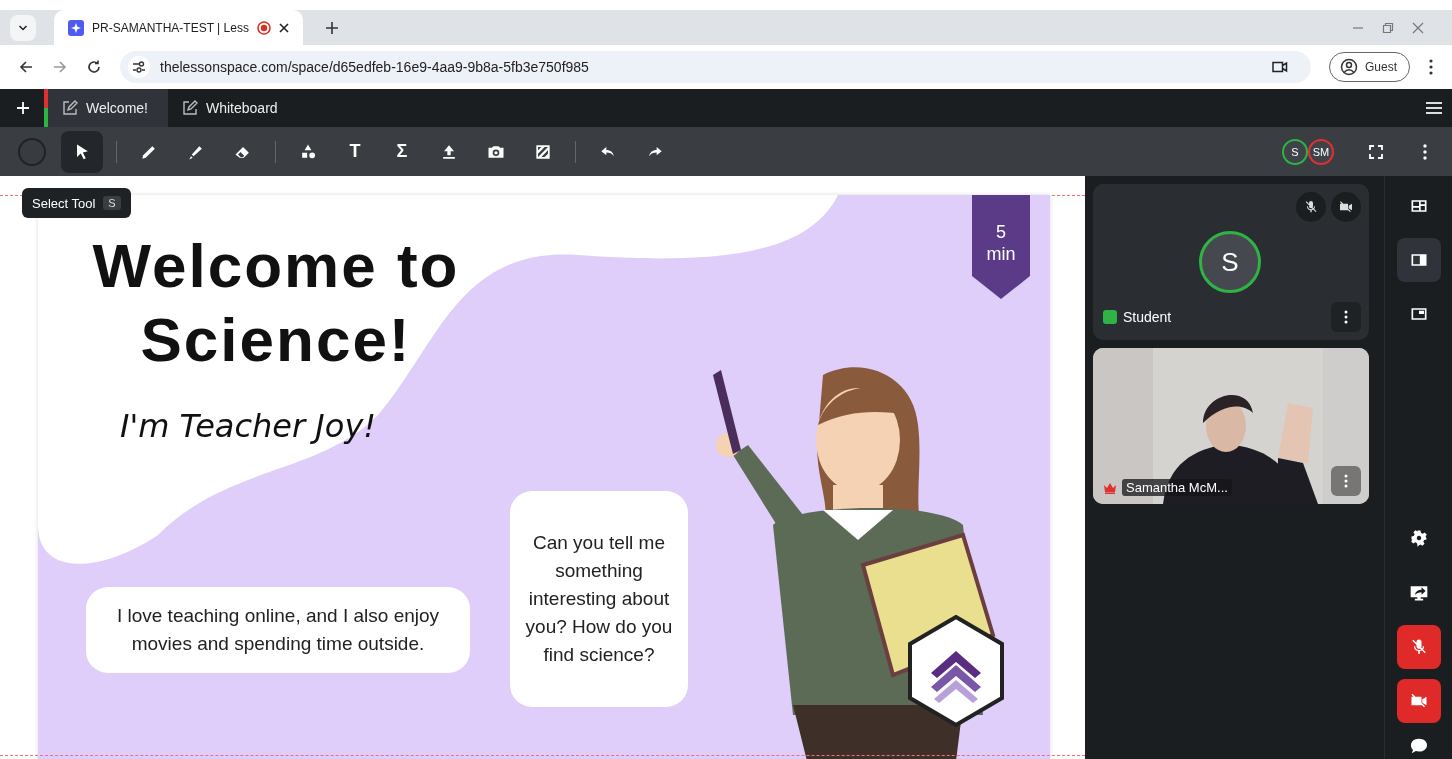 This screenshot has height=759, width=1452. I want to click on tool-button: Σ, so click(402, 151).